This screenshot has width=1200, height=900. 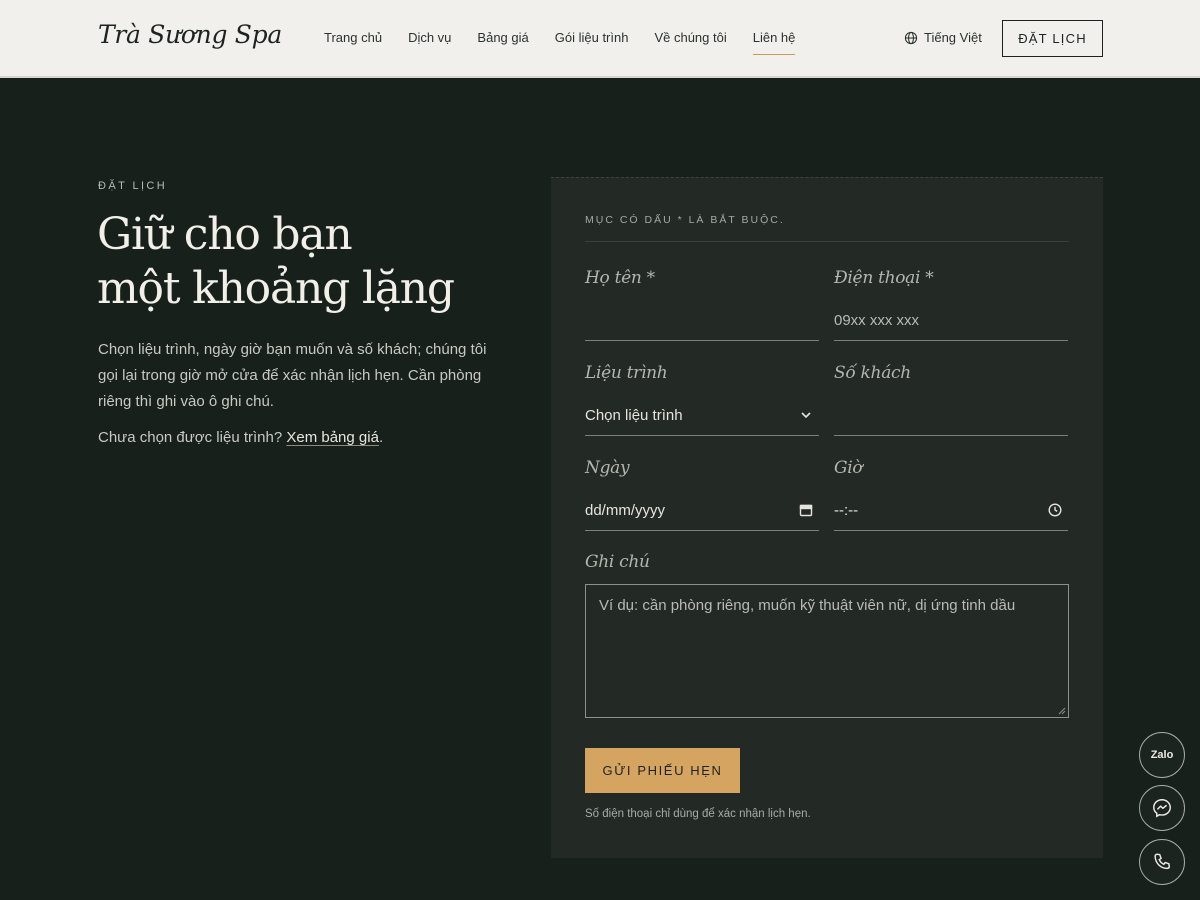 What do you see at coordinates (620, 278) in the screenshot?
I see `name-label: Họ tên *` at bounding box center [620, 278].